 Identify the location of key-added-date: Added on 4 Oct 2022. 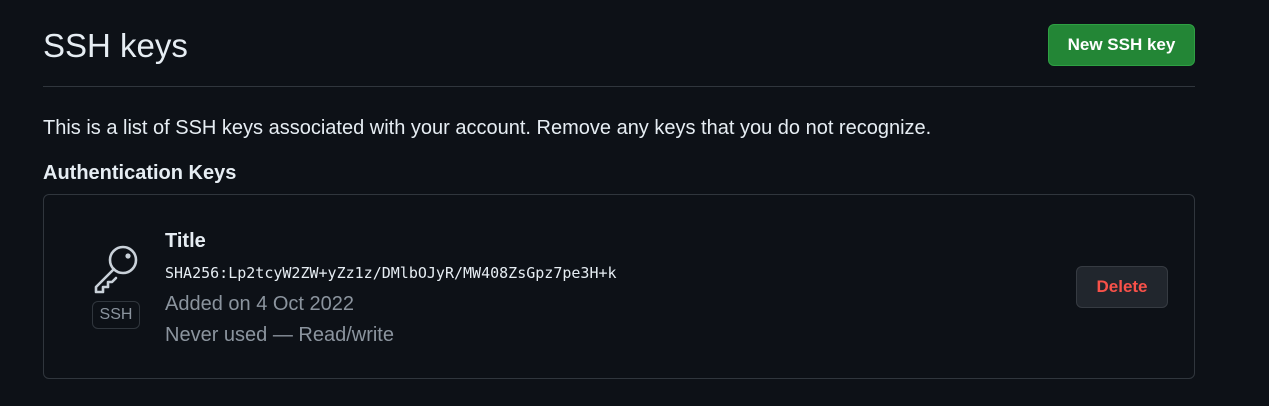
(260, 304).